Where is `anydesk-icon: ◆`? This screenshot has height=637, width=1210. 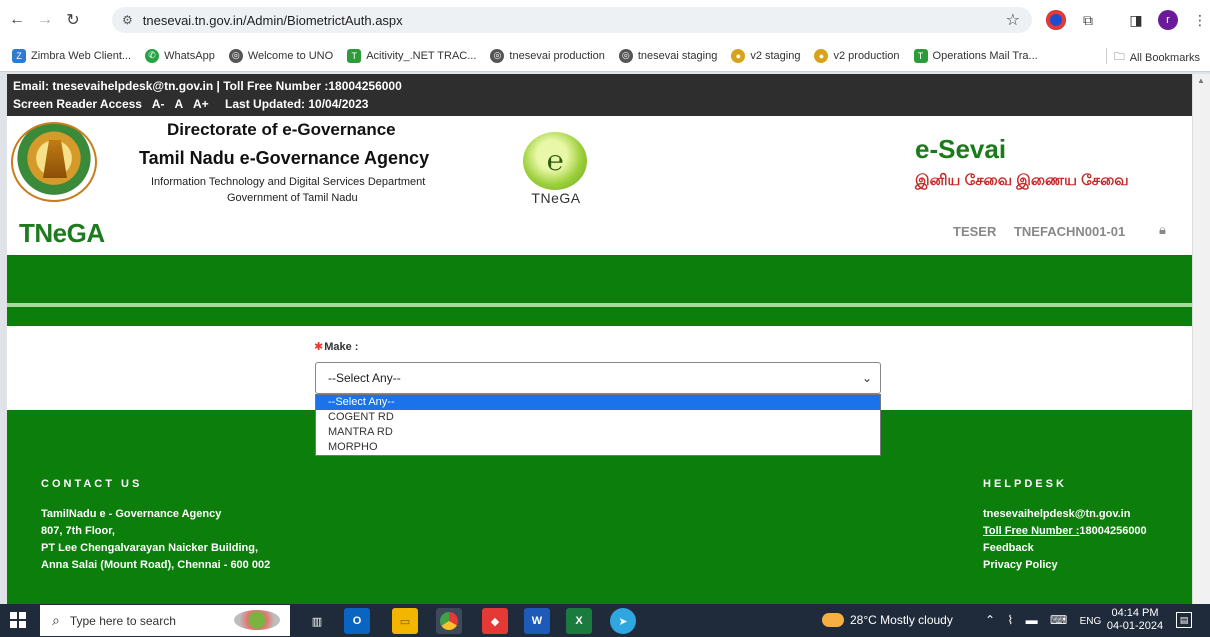 anydesk-icon: ◆ is located at coordinates (495, 621).